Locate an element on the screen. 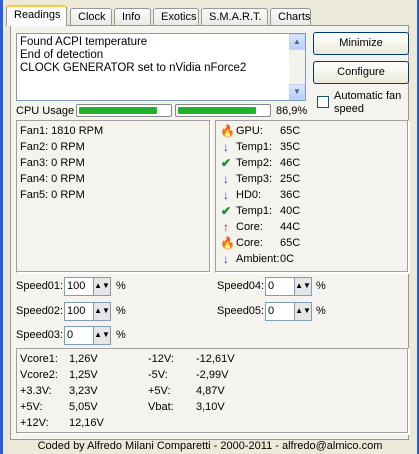 The width and height of the screenshot is (419, 454). log-line: Found ACPI temperature is located at coordinates (84, 42).